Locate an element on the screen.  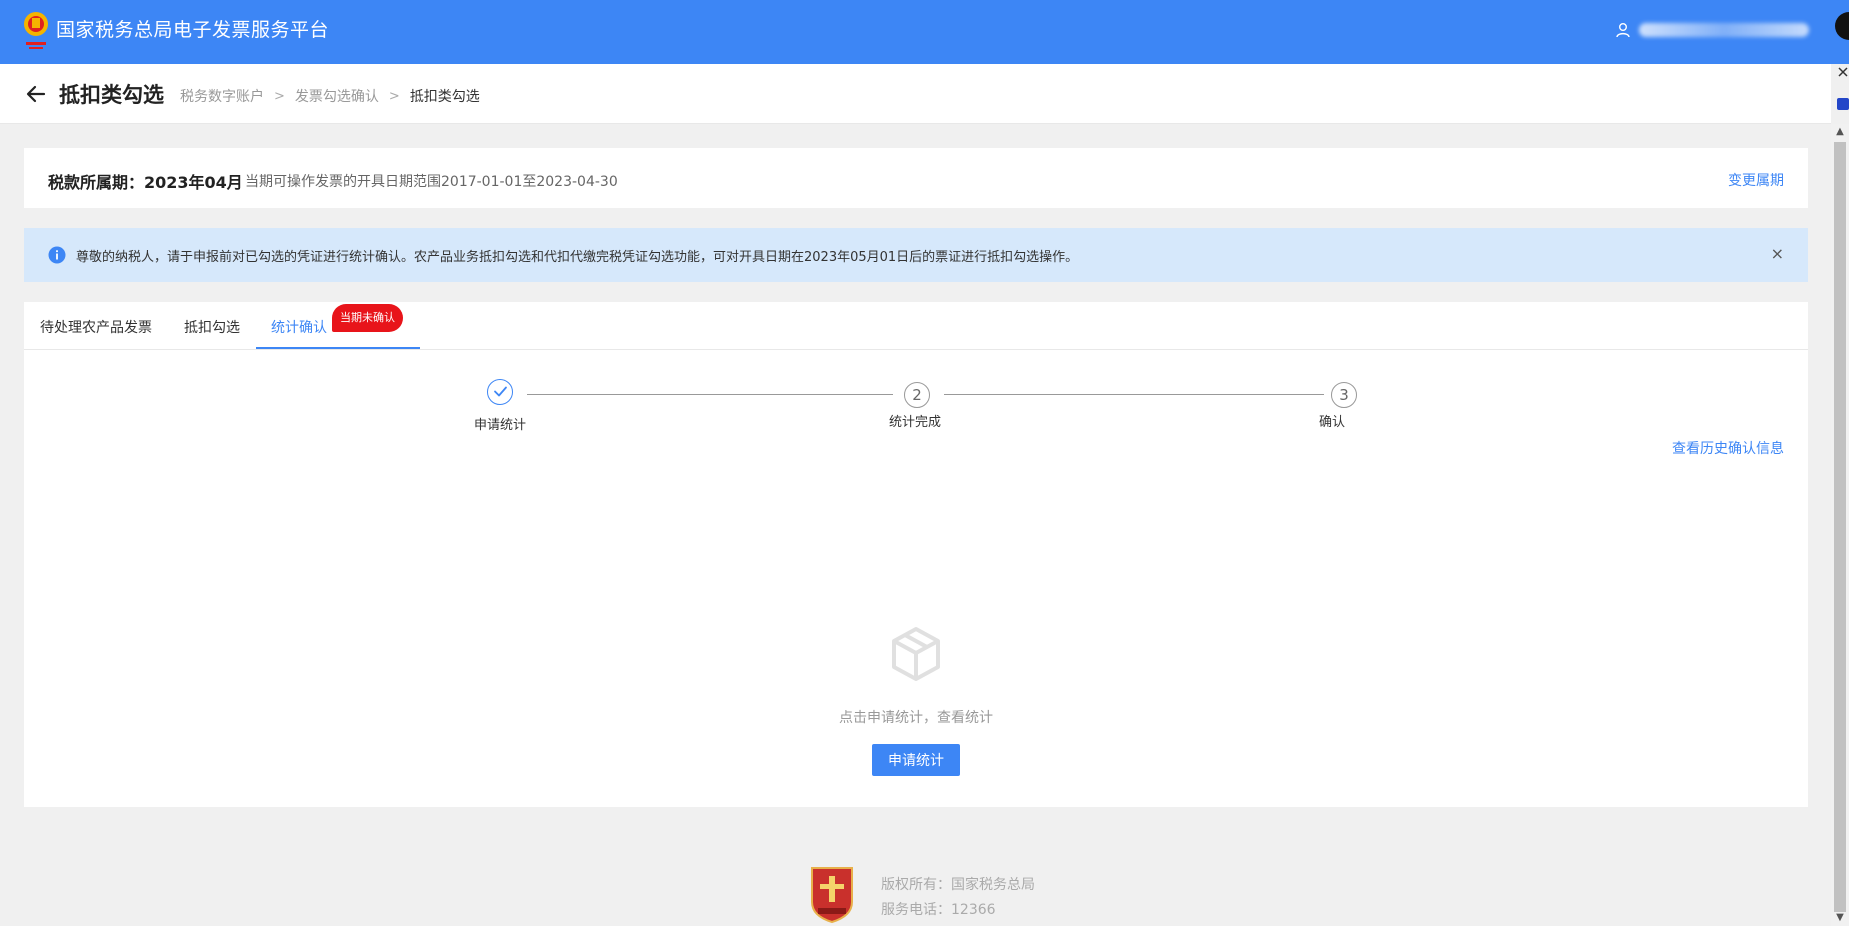
breadcrumb: 税务数字账户 > 发票勾选确认 > 抵扣类勾选 is located at coordinates (330, 96).